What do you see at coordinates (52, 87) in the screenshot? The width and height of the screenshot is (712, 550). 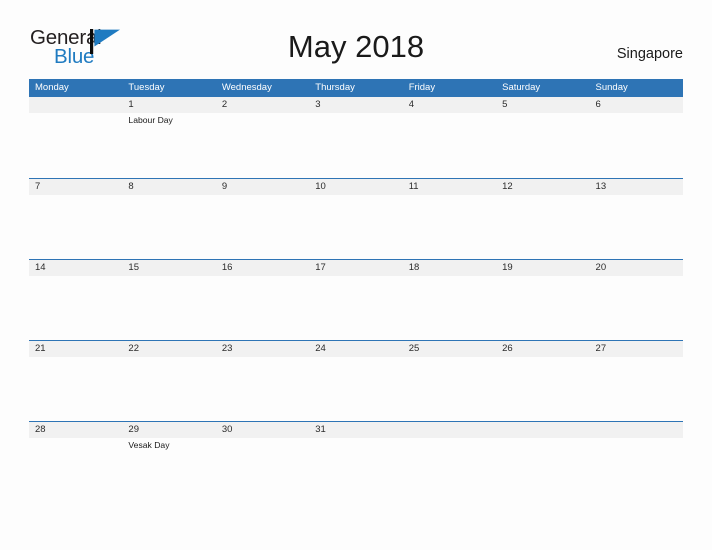 I see `weekday-header-monday: Monday` at bounding box center [52, 87].